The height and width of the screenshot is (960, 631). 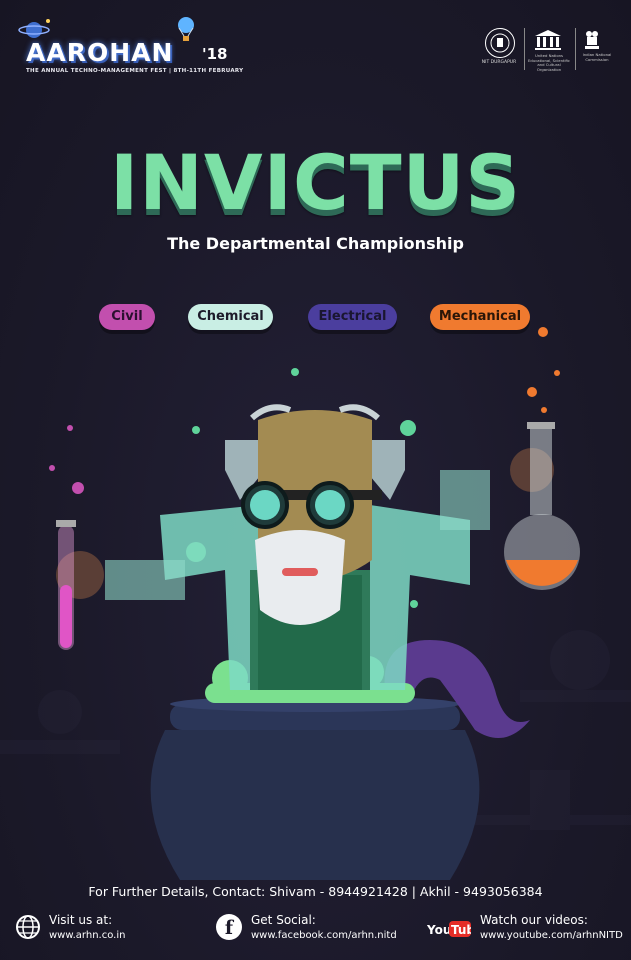 I want to click on website-link: www.arhn.co.in, so click(x=87, y=935).